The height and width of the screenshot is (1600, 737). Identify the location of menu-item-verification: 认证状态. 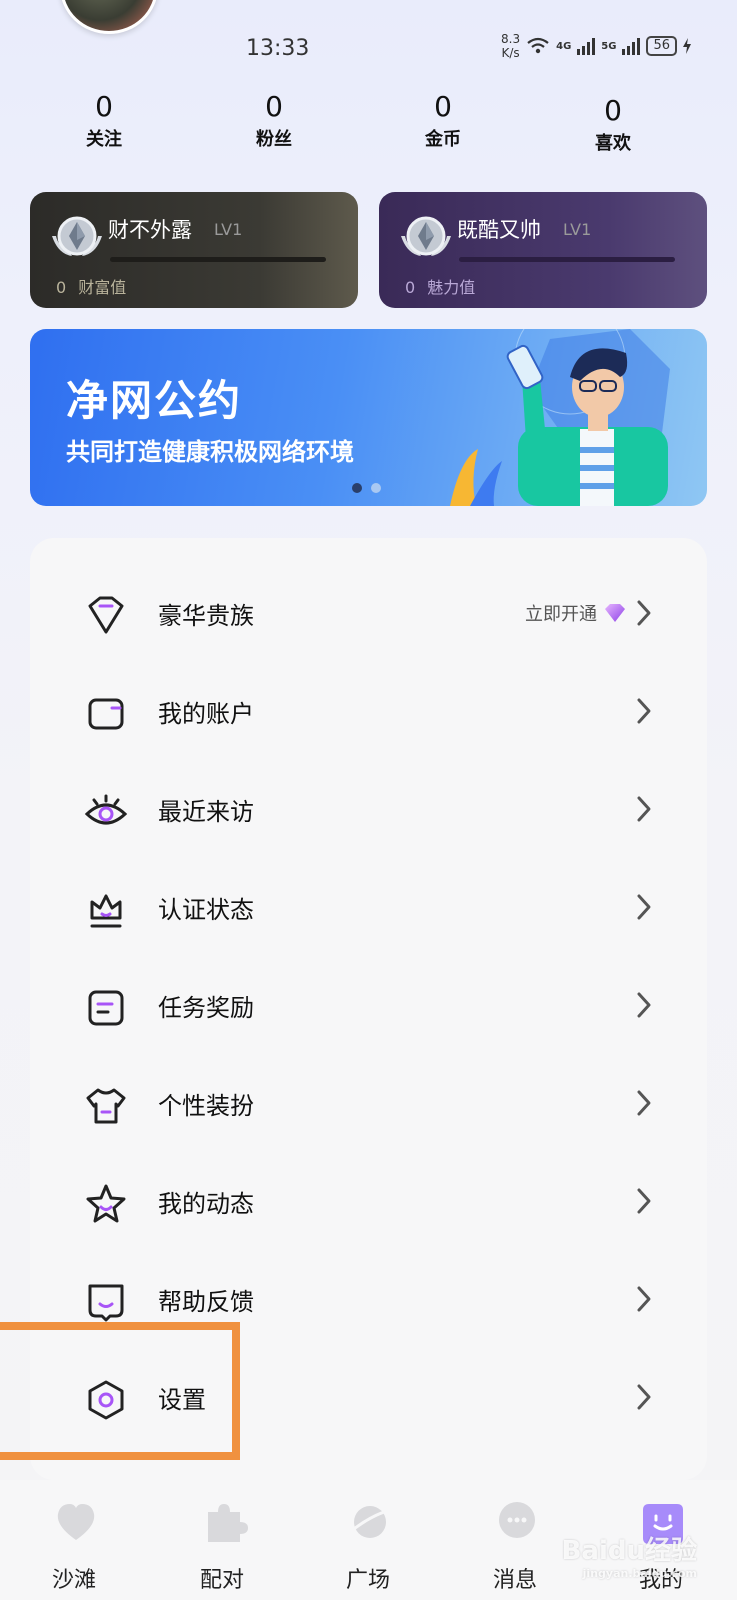
(368, 907).